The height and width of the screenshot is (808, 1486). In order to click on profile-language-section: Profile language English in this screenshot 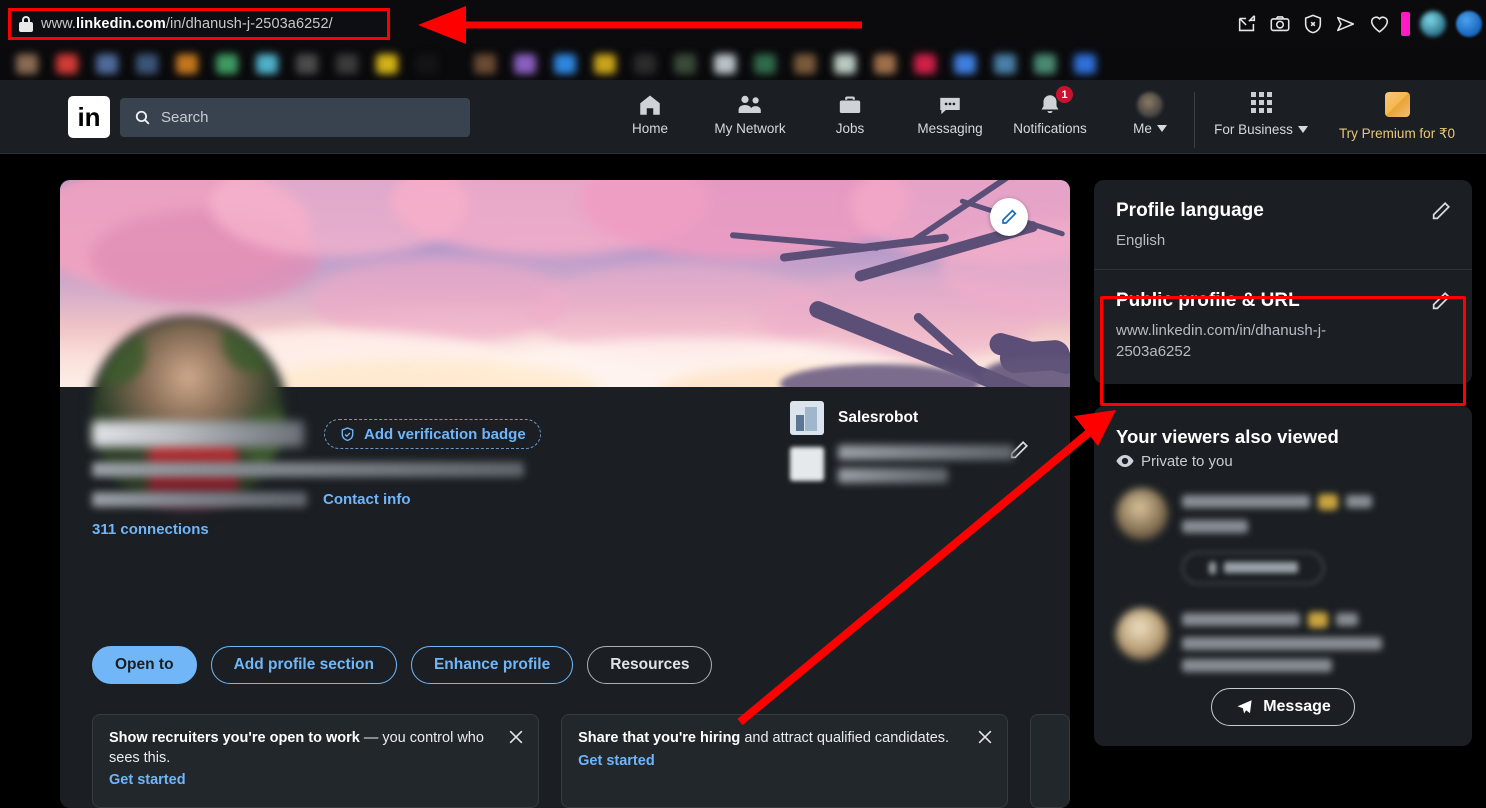, I will do `click(1283, 224)`.